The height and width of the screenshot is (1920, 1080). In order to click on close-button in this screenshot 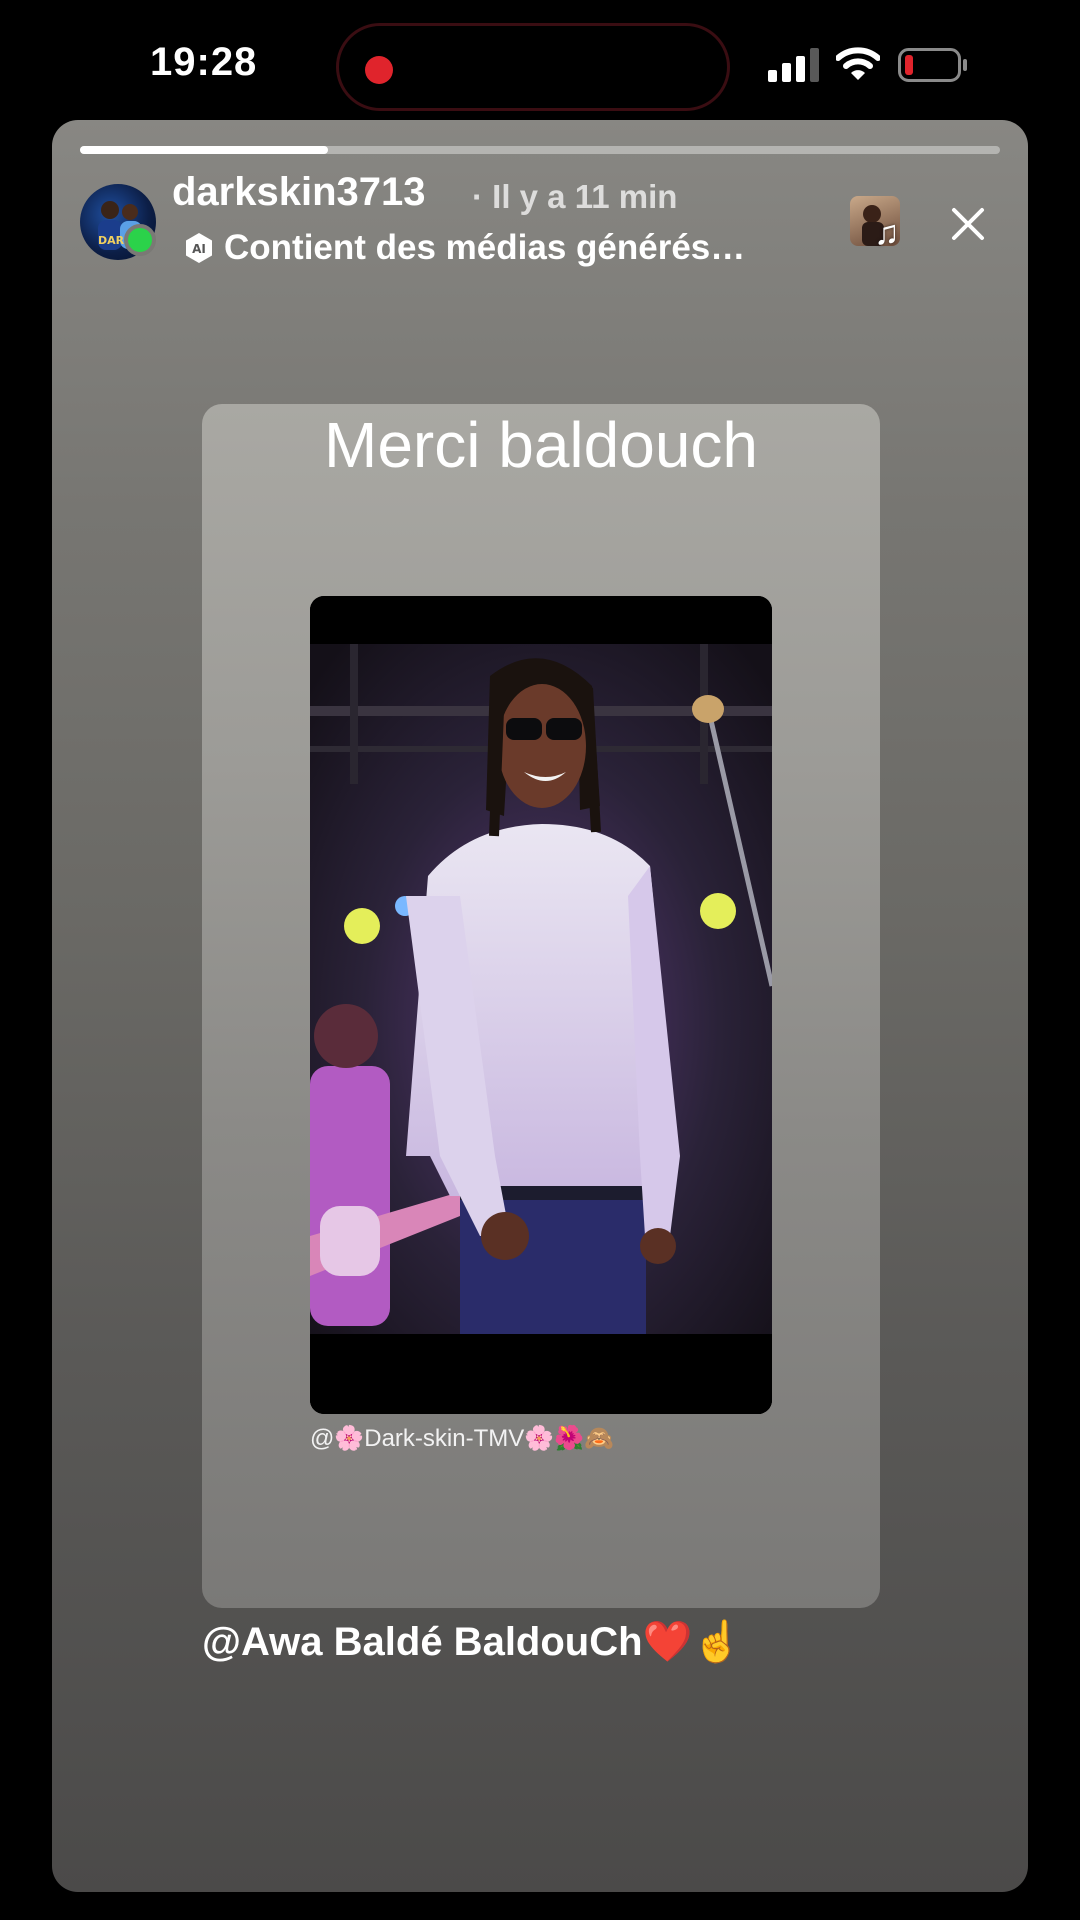, I will do `click(968, 224)`.